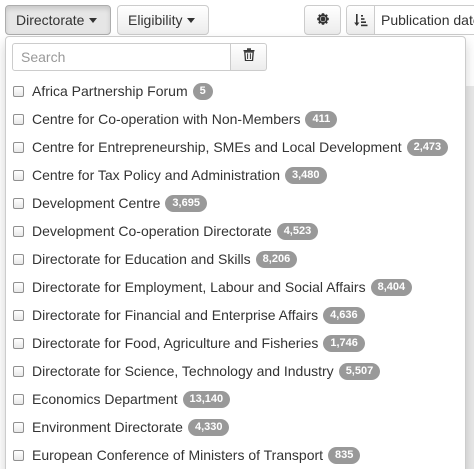 The width and height of the screenshot is (474, 469). I want to click on clear-search-button, so click(249, 57).